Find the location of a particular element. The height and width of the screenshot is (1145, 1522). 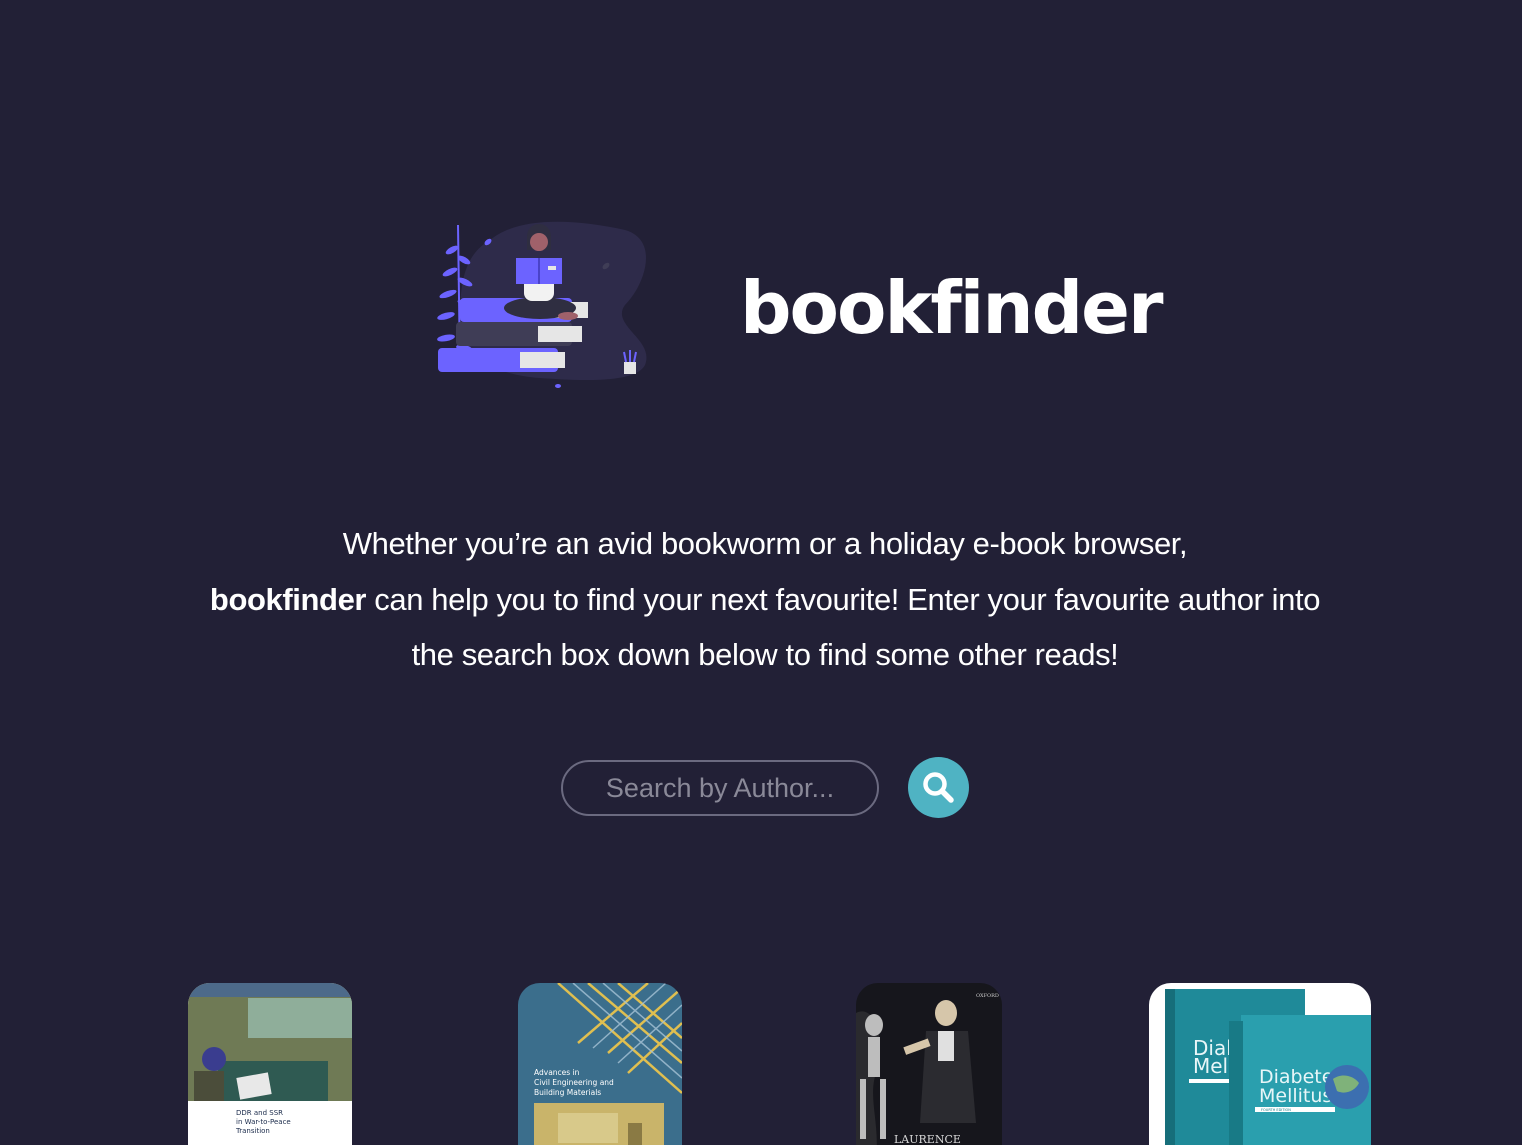

intro-brand-word: bookfinder is located at coordinates (288, 599).